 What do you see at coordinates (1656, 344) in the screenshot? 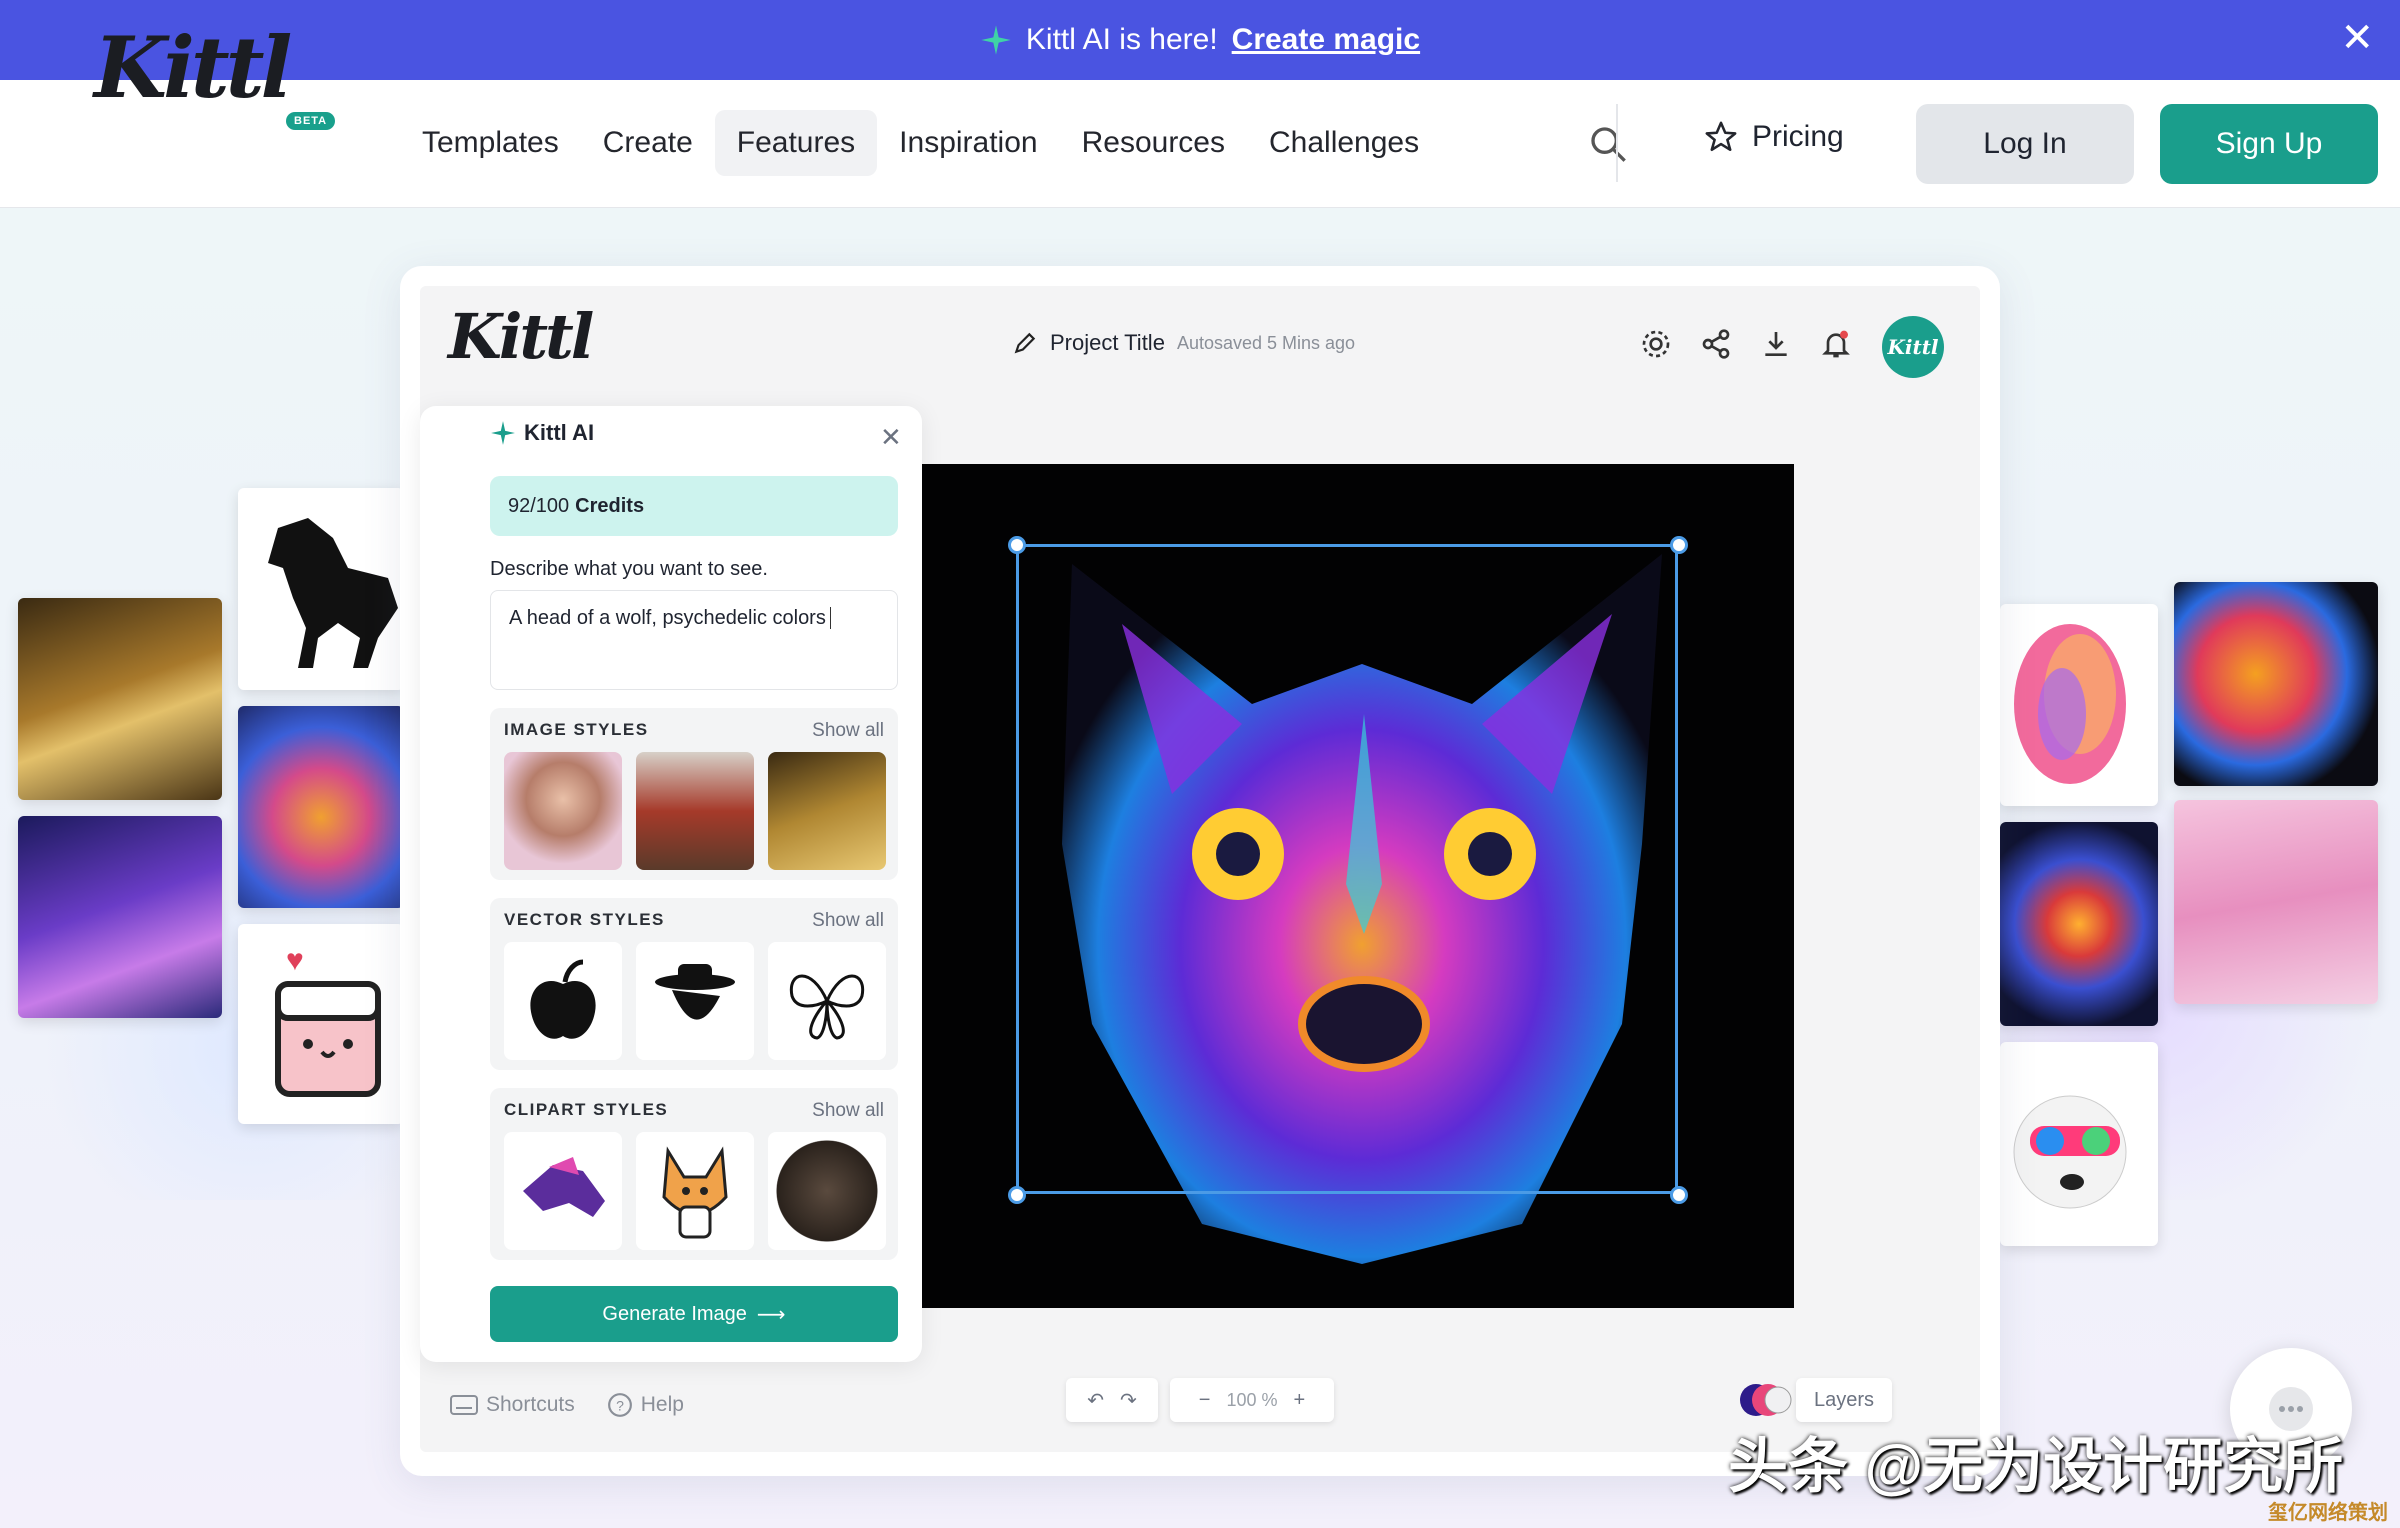
I see `gear-icon` at bounding box center [1656, 344].